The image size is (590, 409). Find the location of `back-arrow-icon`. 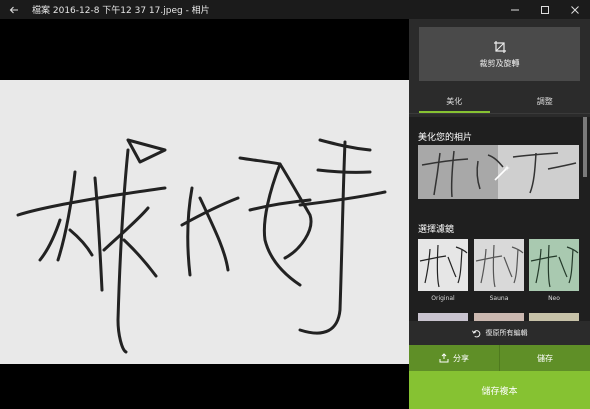

back-arrow-icon is located at coordinates (13, 9).